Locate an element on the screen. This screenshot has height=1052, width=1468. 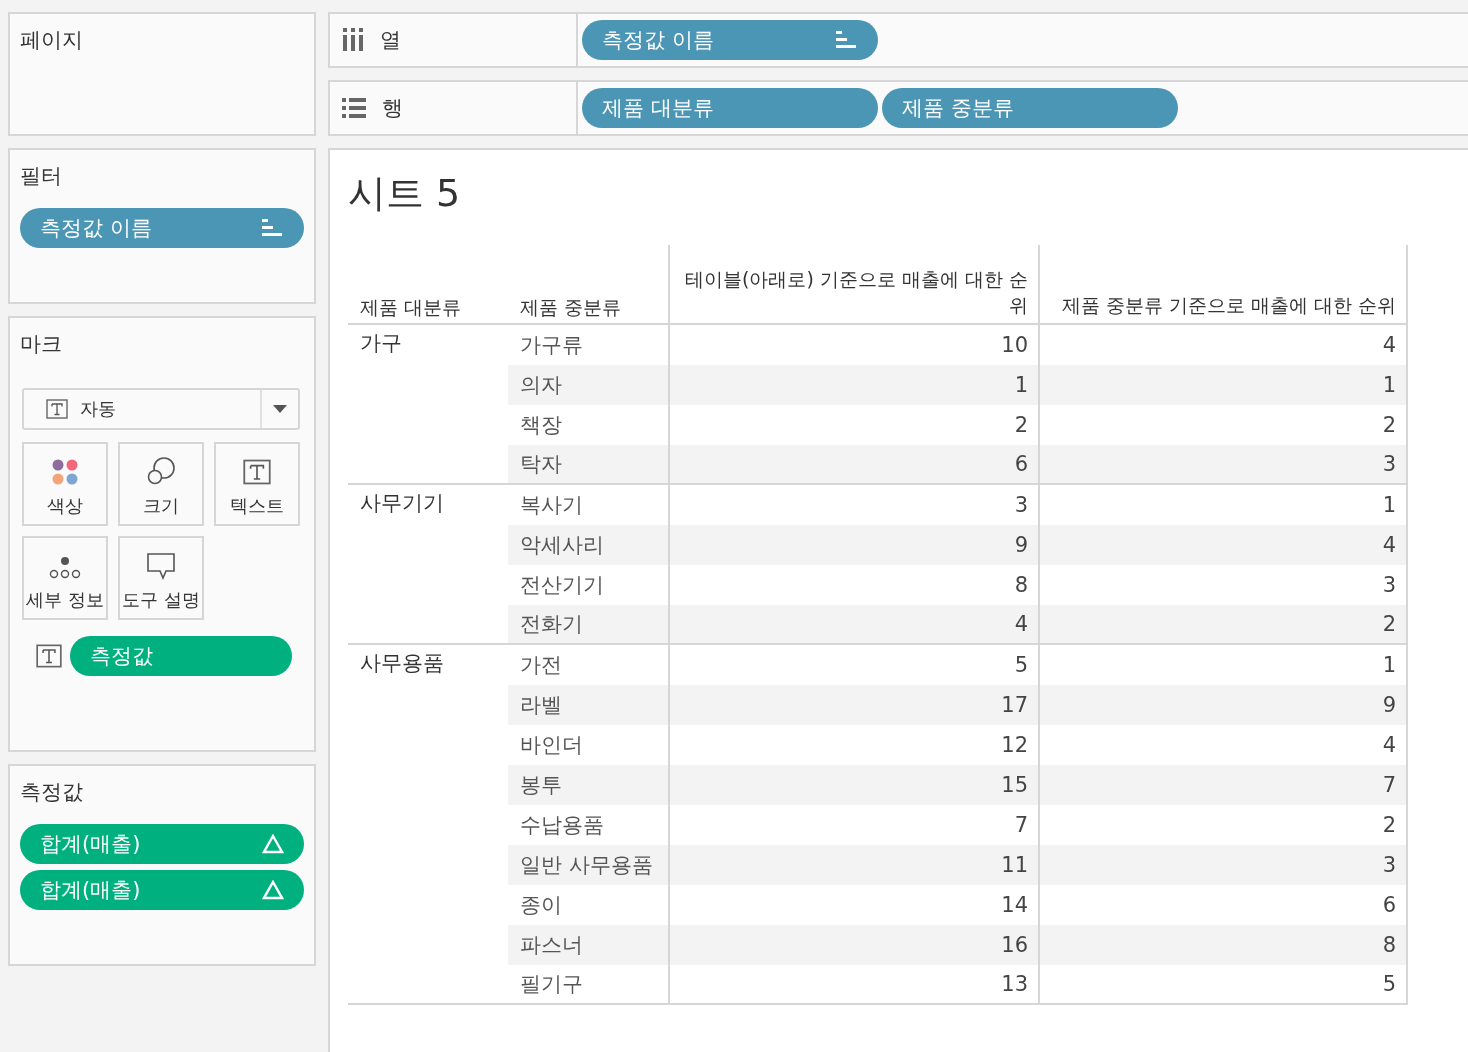
subcategory-cell-text: 수납용품 is located at coordinates (562, 825).